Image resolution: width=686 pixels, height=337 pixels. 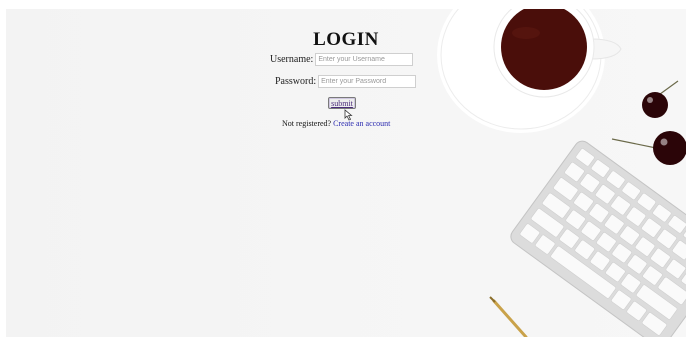 I want to click on keyboard, so click(x=598, y=238).